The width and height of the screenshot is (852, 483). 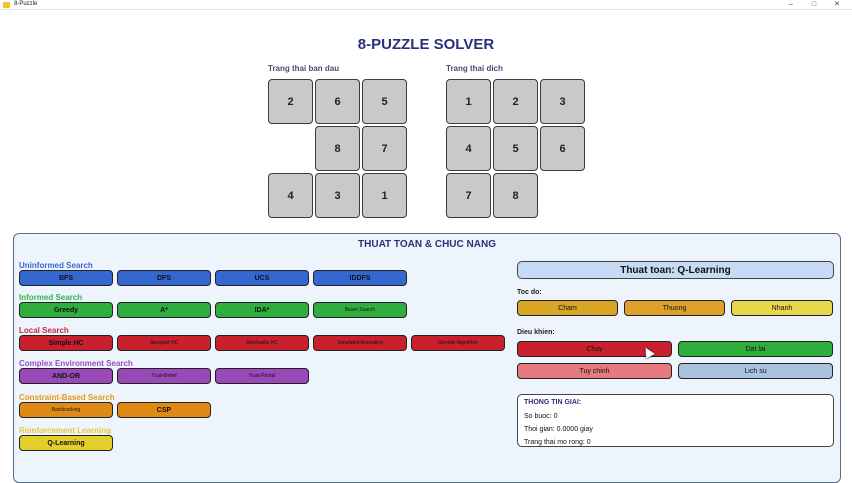 What do you see at coordinates (426, 44) in the screenshot?
I see `page-title: 8-PUZZLE SOLVER` at bounding box center [426, 44].